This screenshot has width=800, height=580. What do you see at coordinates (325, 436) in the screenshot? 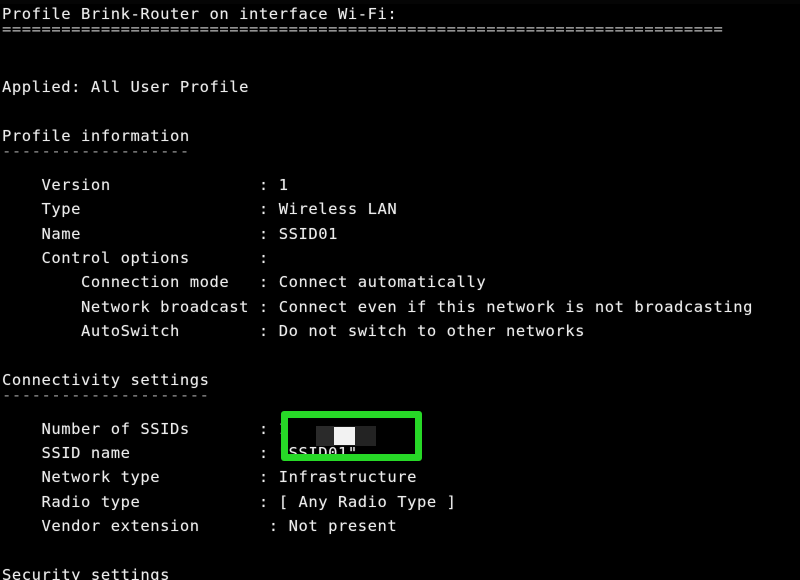
I see `redaction-smear-left` at bounding box center [325, 436].